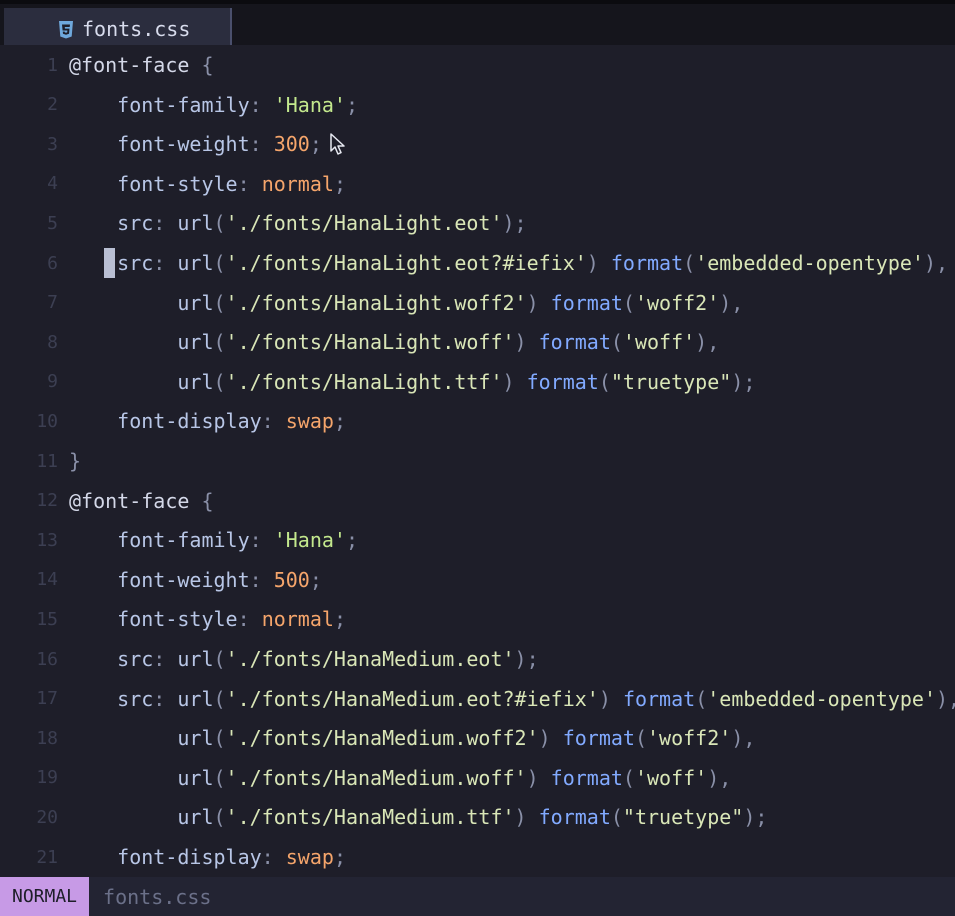 Image resolution: width=955 pixels, height=916 pixels. What do you see at coordinates (477, 184) in the screenshot?
I see `code-line: 4 font-style: normal;` at bounding box center [477, 184].